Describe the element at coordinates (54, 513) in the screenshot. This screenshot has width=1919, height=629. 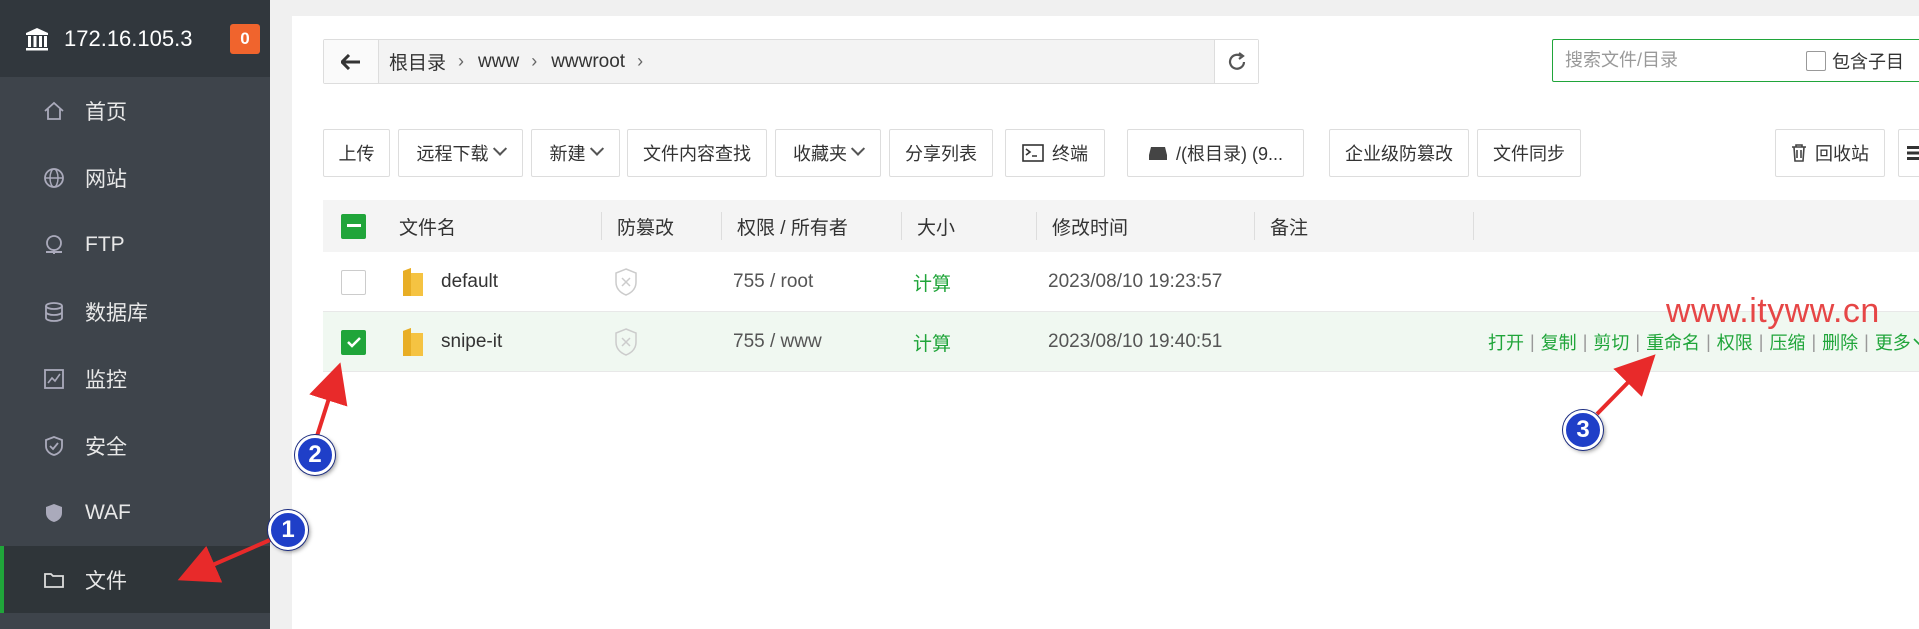
I see `waf-shield-icon` at that location.